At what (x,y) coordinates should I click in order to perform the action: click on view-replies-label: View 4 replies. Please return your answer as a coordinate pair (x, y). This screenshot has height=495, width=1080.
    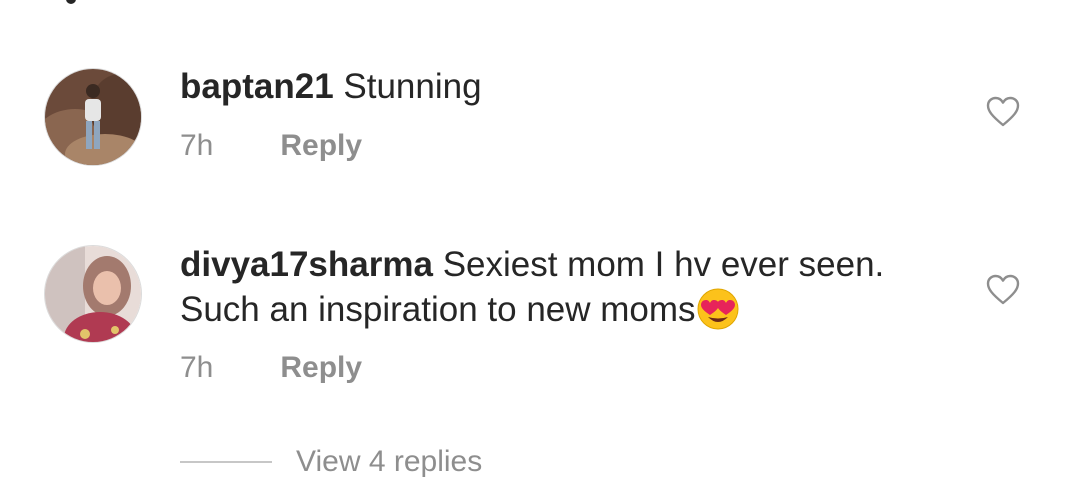
    Looking at the image, I should click on (389, 461).